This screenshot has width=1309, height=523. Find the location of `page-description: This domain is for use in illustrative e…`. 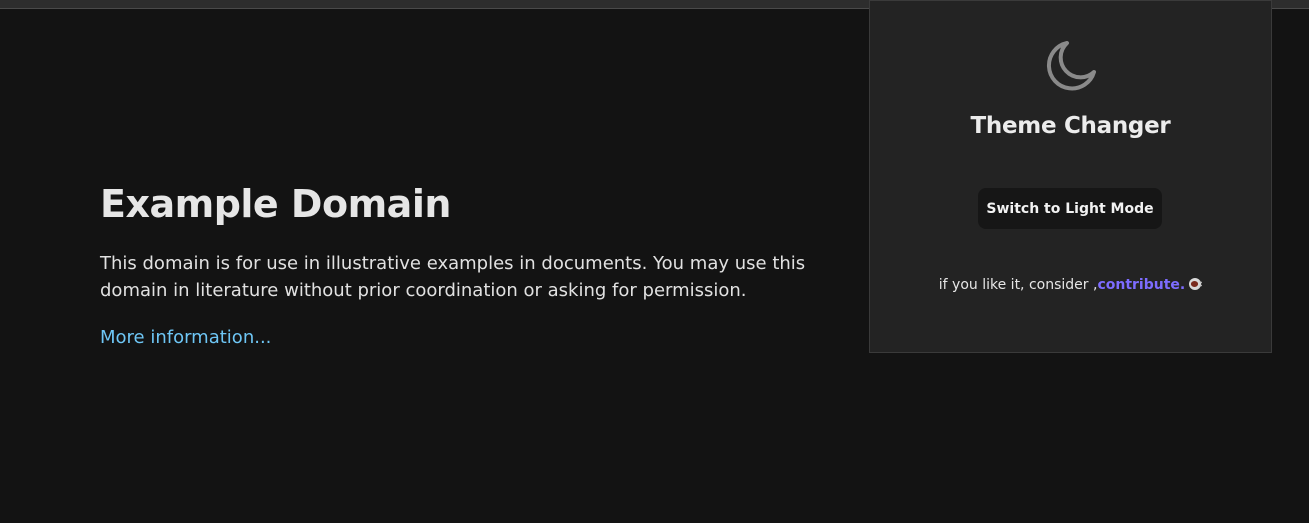

page-description: This domain is for use in illustrative e… is located at coordinates (453, 277).